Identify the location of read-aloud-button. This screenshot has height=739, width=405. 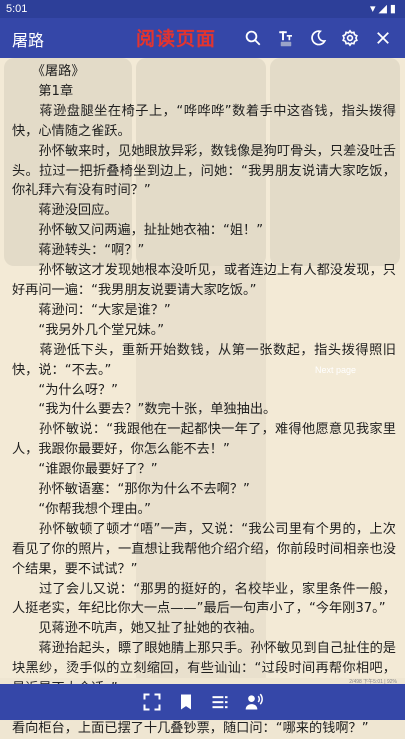
(254, 702).